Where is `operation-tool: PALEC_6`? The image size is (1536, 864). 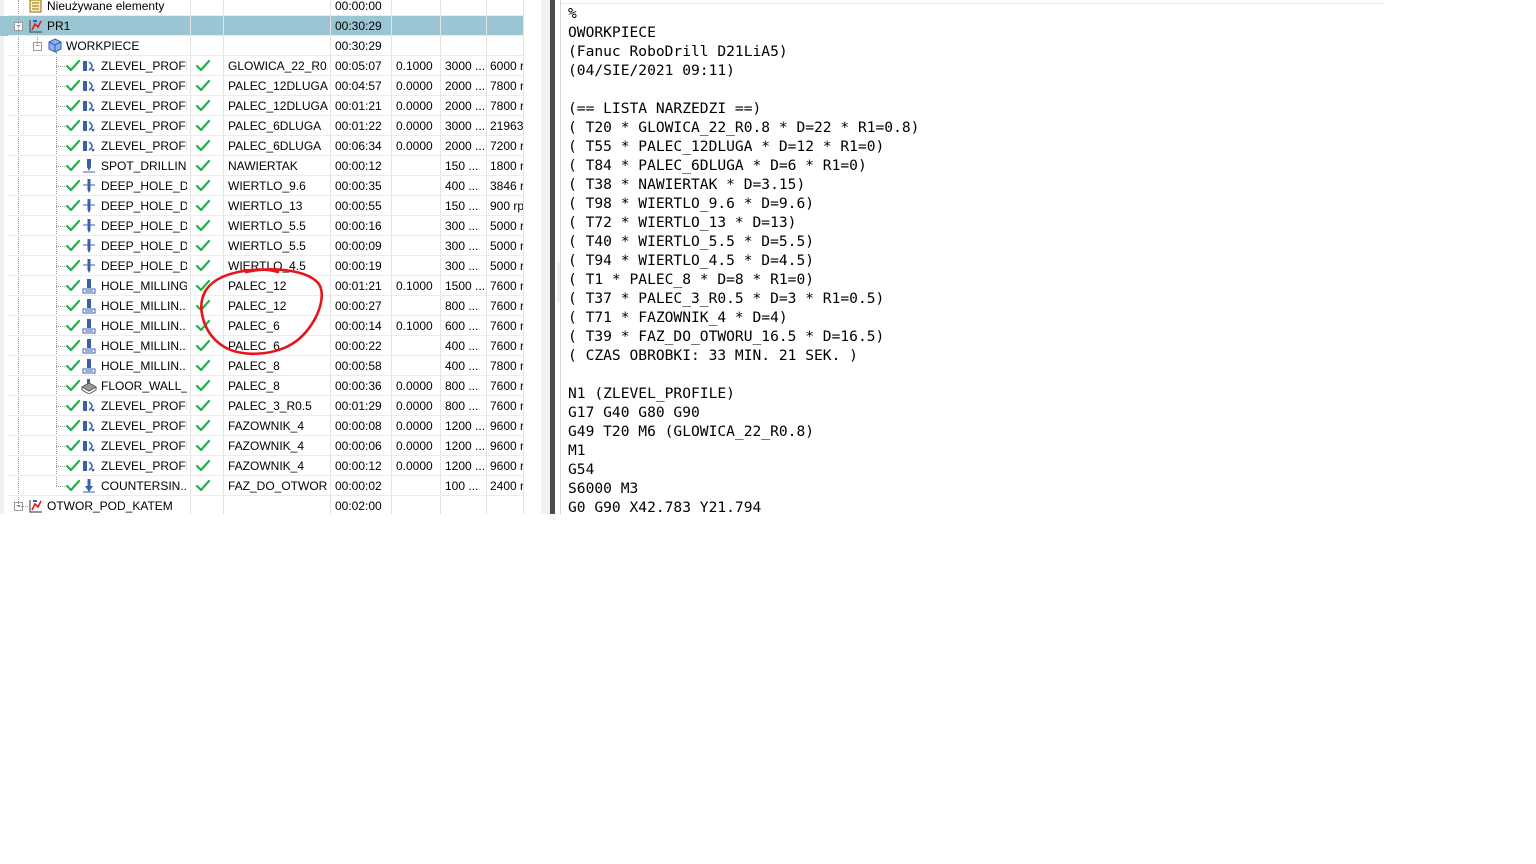 operation-tool: PALEC_6 is located at coordinates (254, 326).